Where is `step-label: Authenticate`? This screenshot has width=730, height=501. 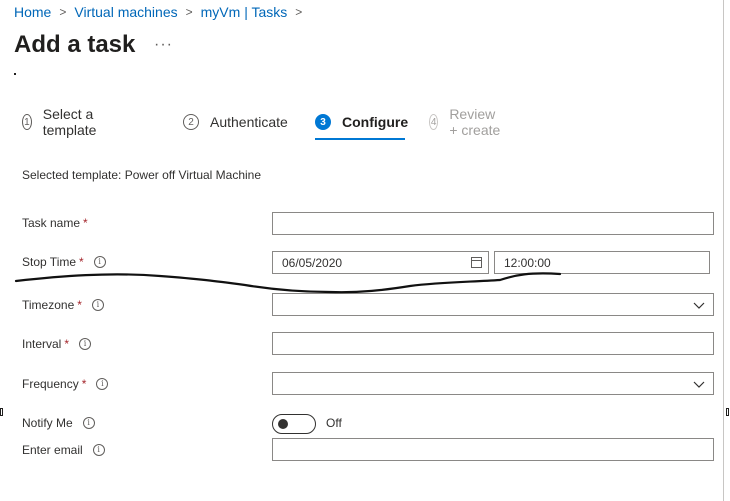
step-label: Authenticate is located at coordinates (249, 122).